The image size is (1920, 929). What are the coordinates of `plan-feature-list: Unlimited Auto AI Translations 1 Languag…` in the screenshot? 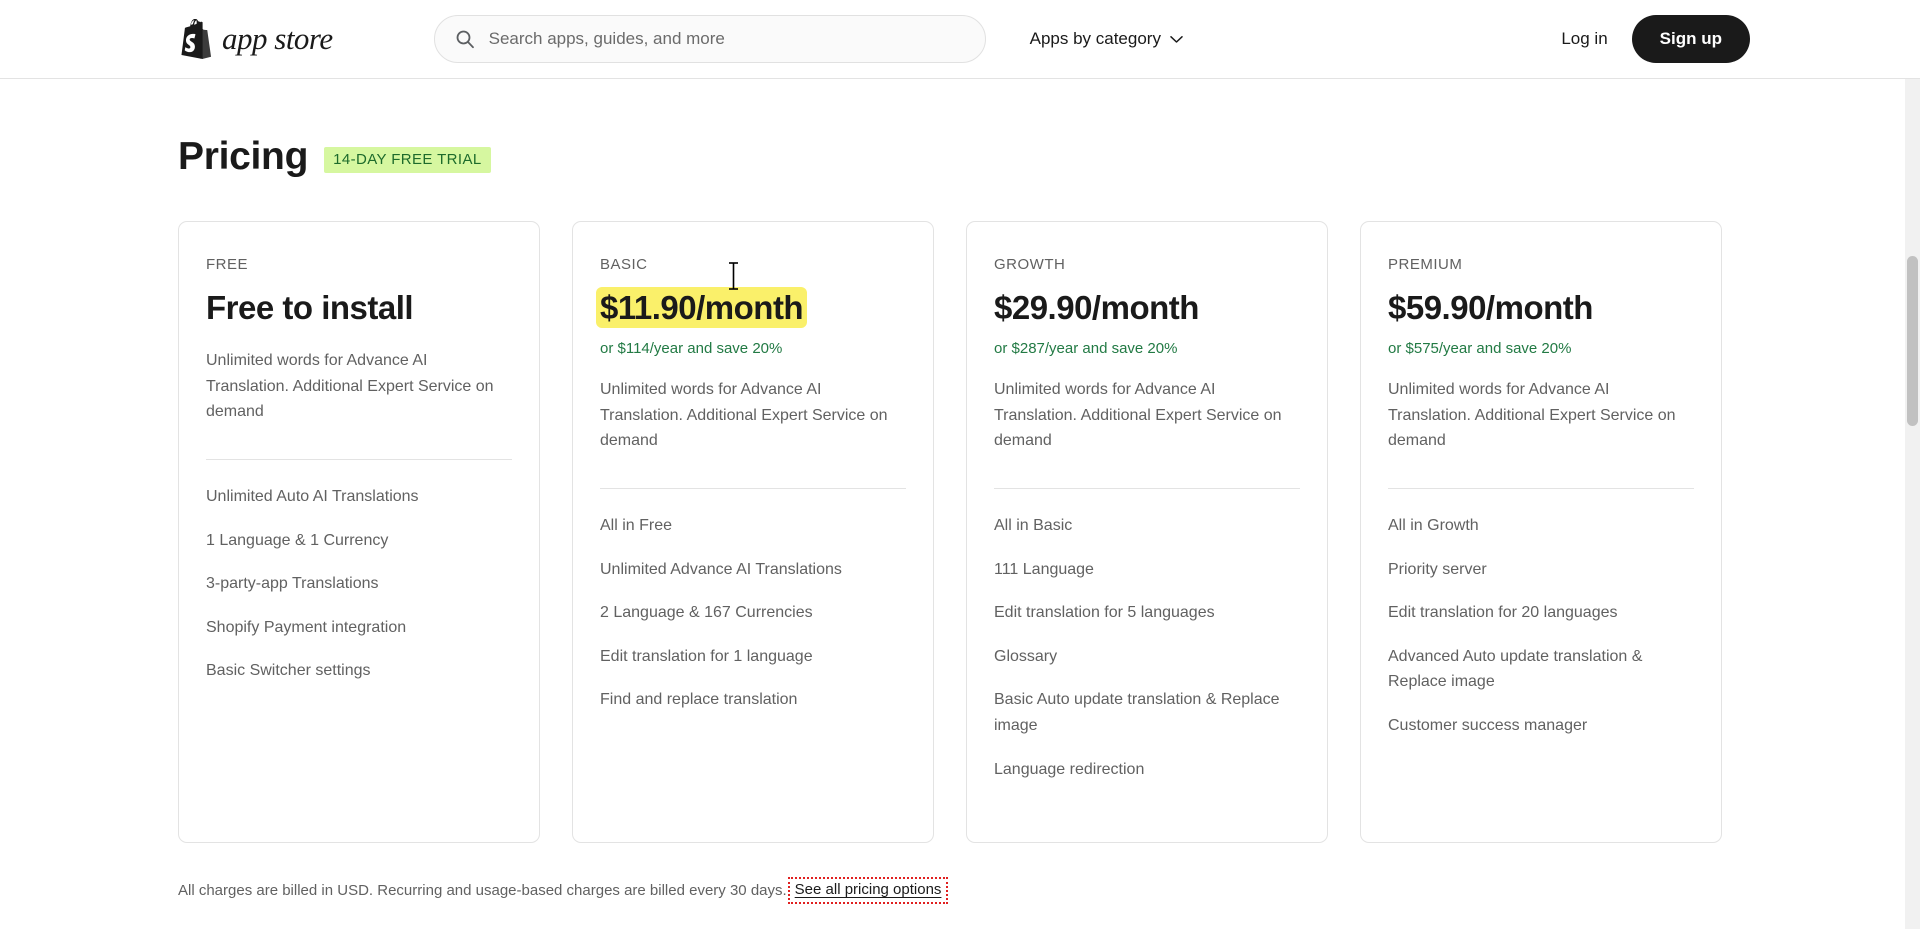 It's located at (359, 593).